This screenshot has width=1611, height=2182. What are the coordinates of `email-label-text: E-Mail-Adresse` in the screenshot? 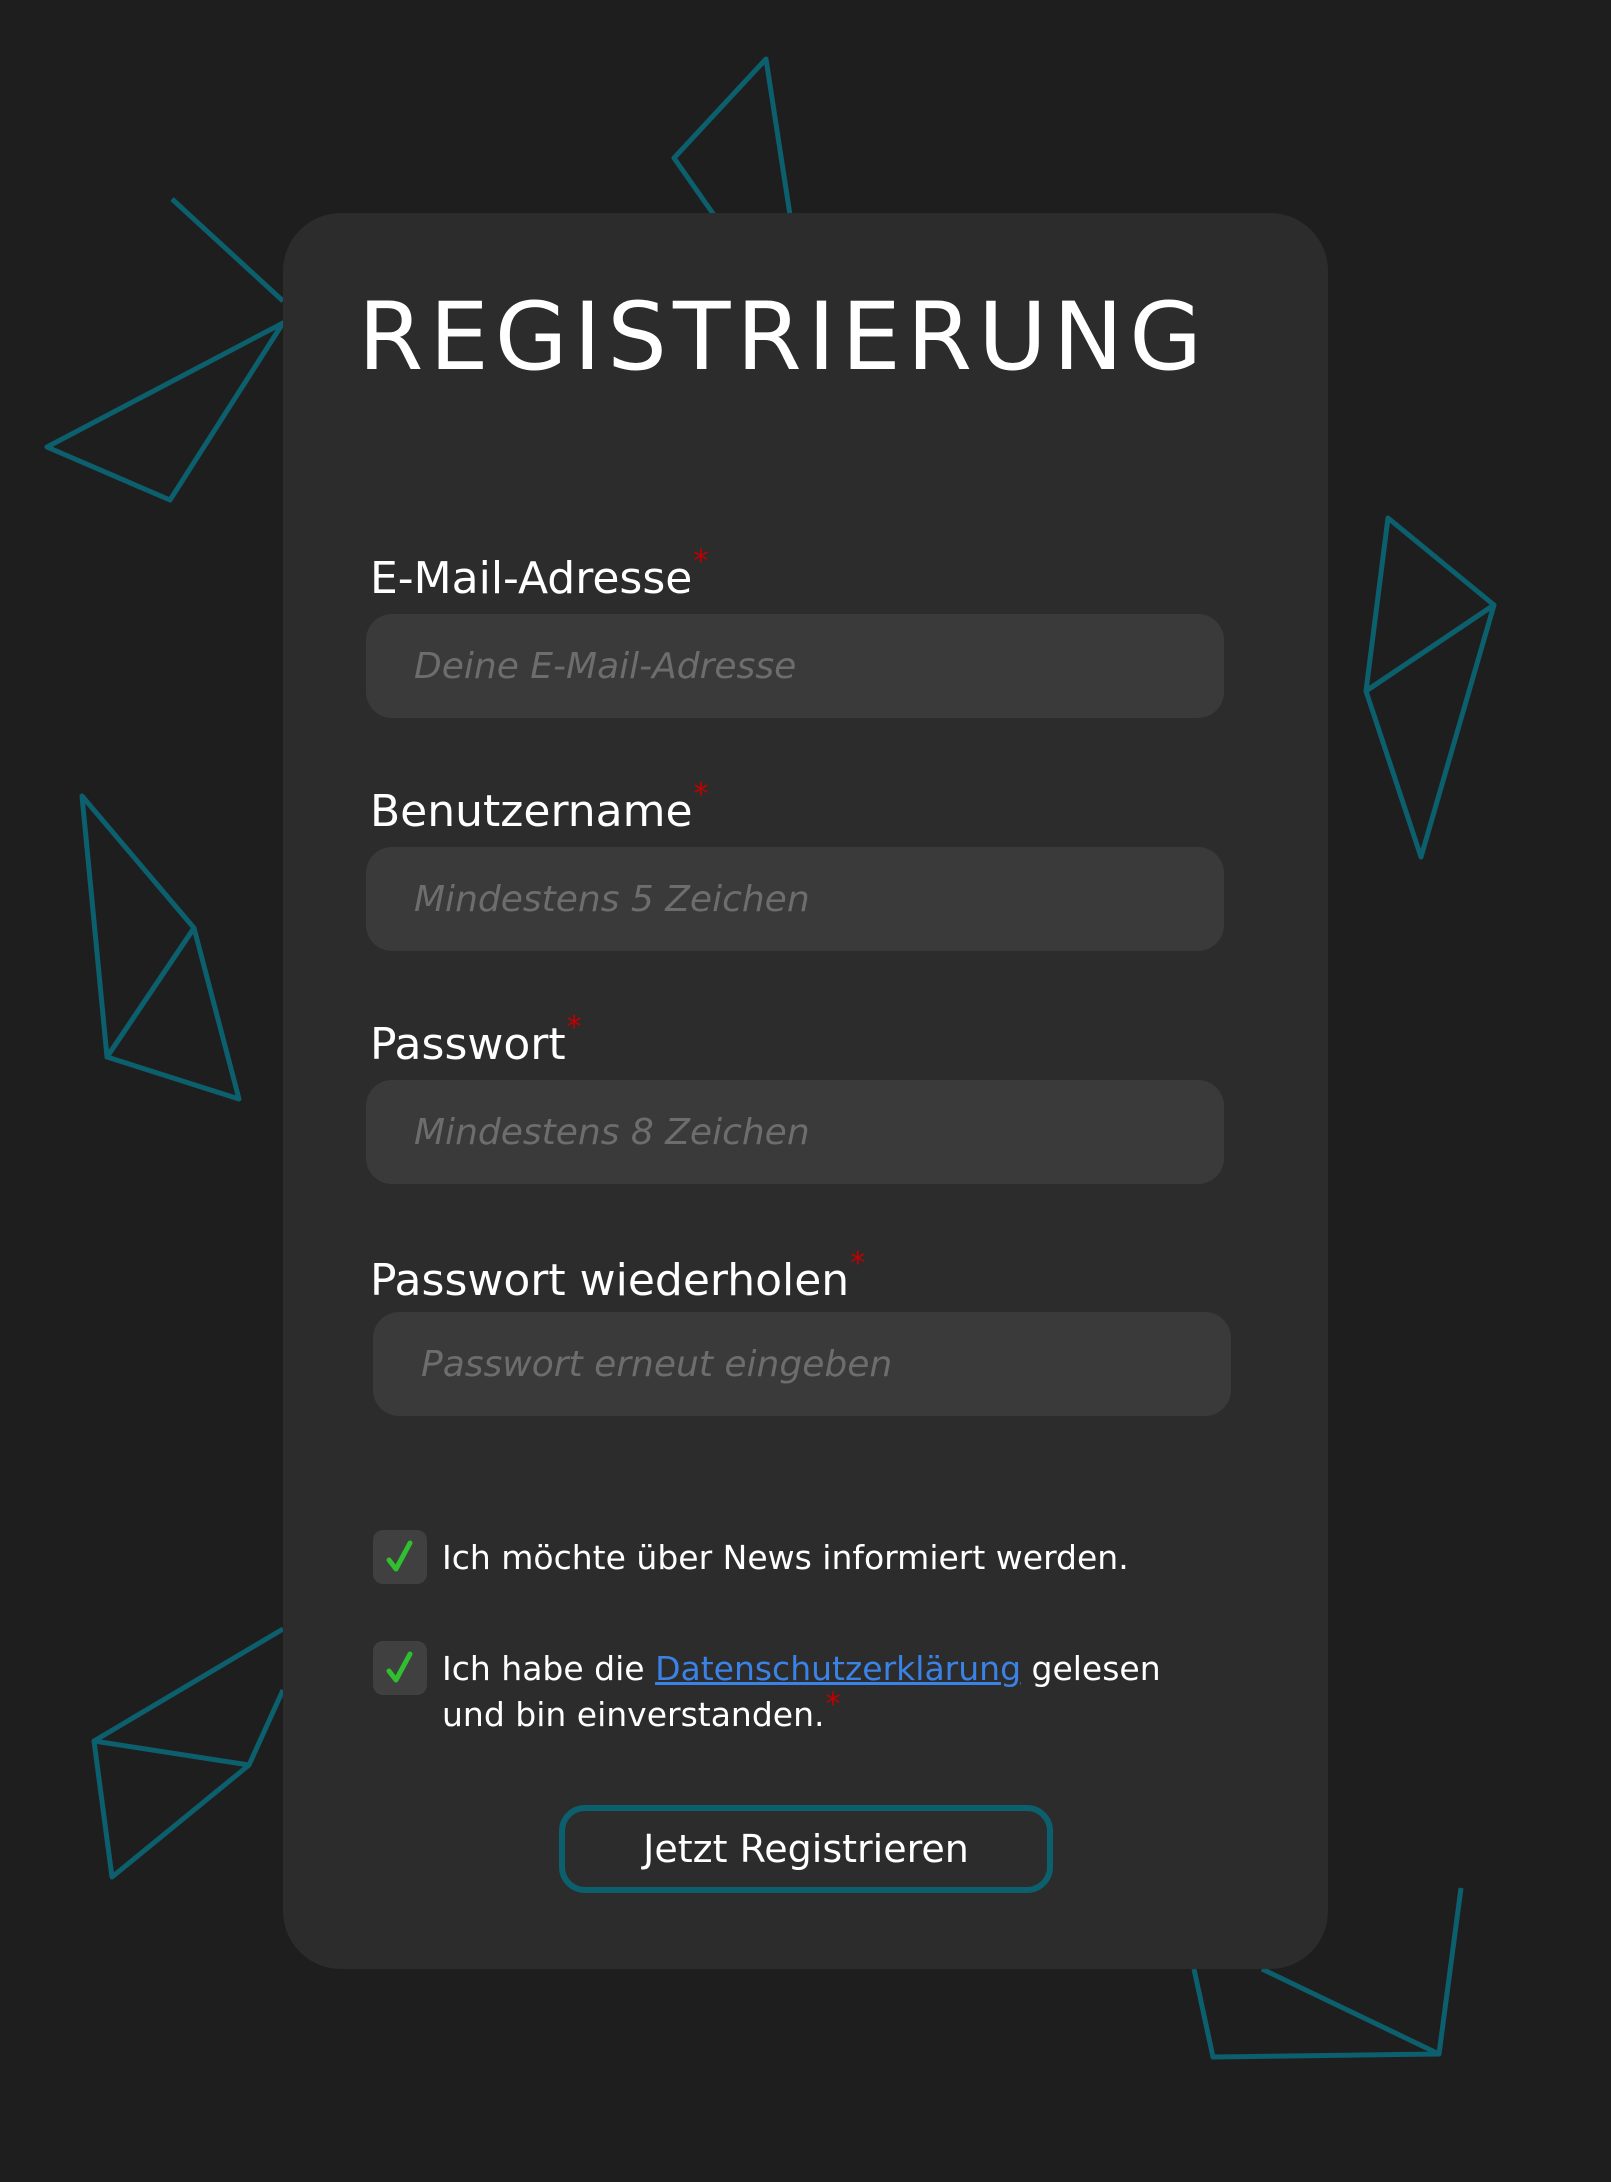 It's located at (531, 578).